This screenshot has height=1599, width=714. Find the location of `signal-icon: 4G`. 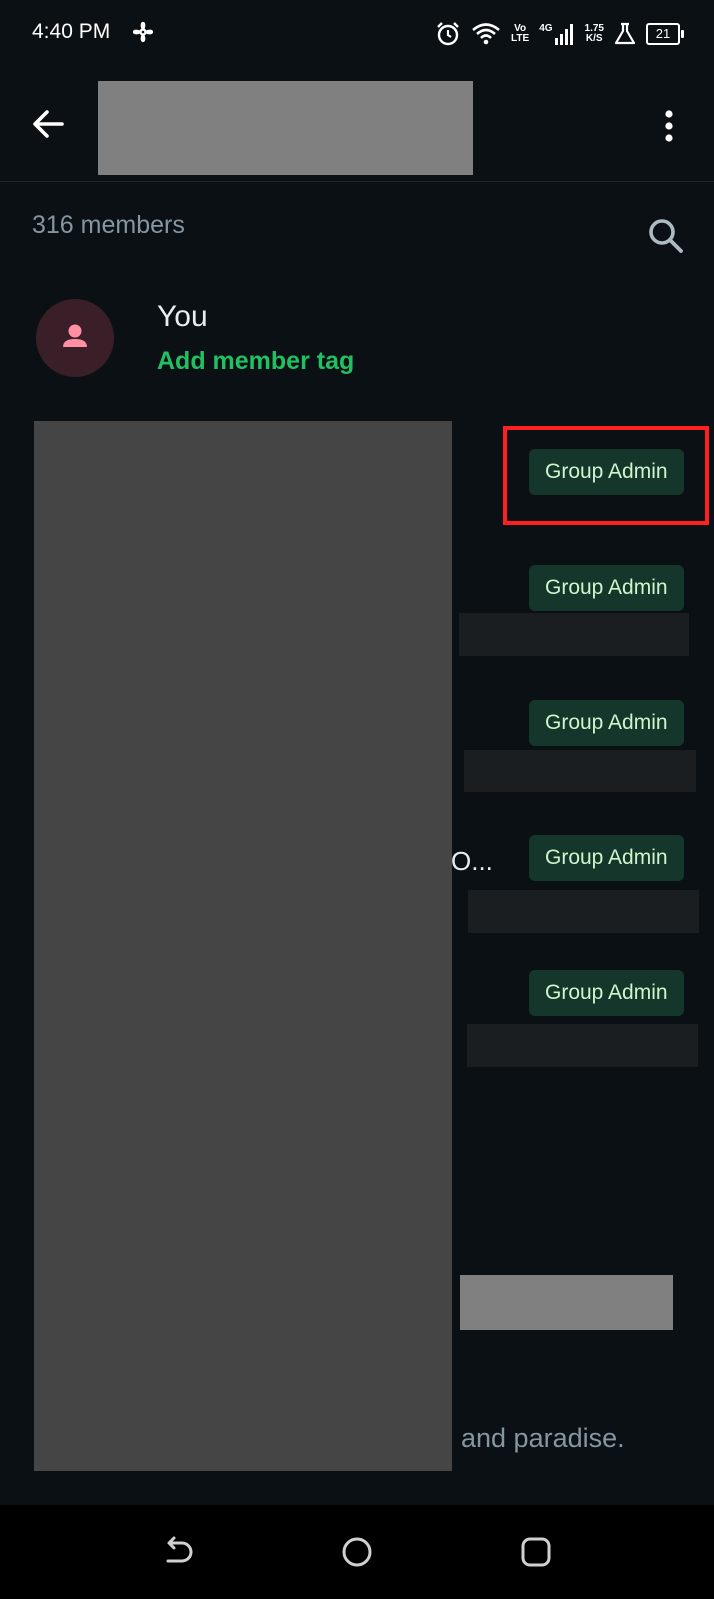

signal-icon: 4G is located at coordinates (556, 34).